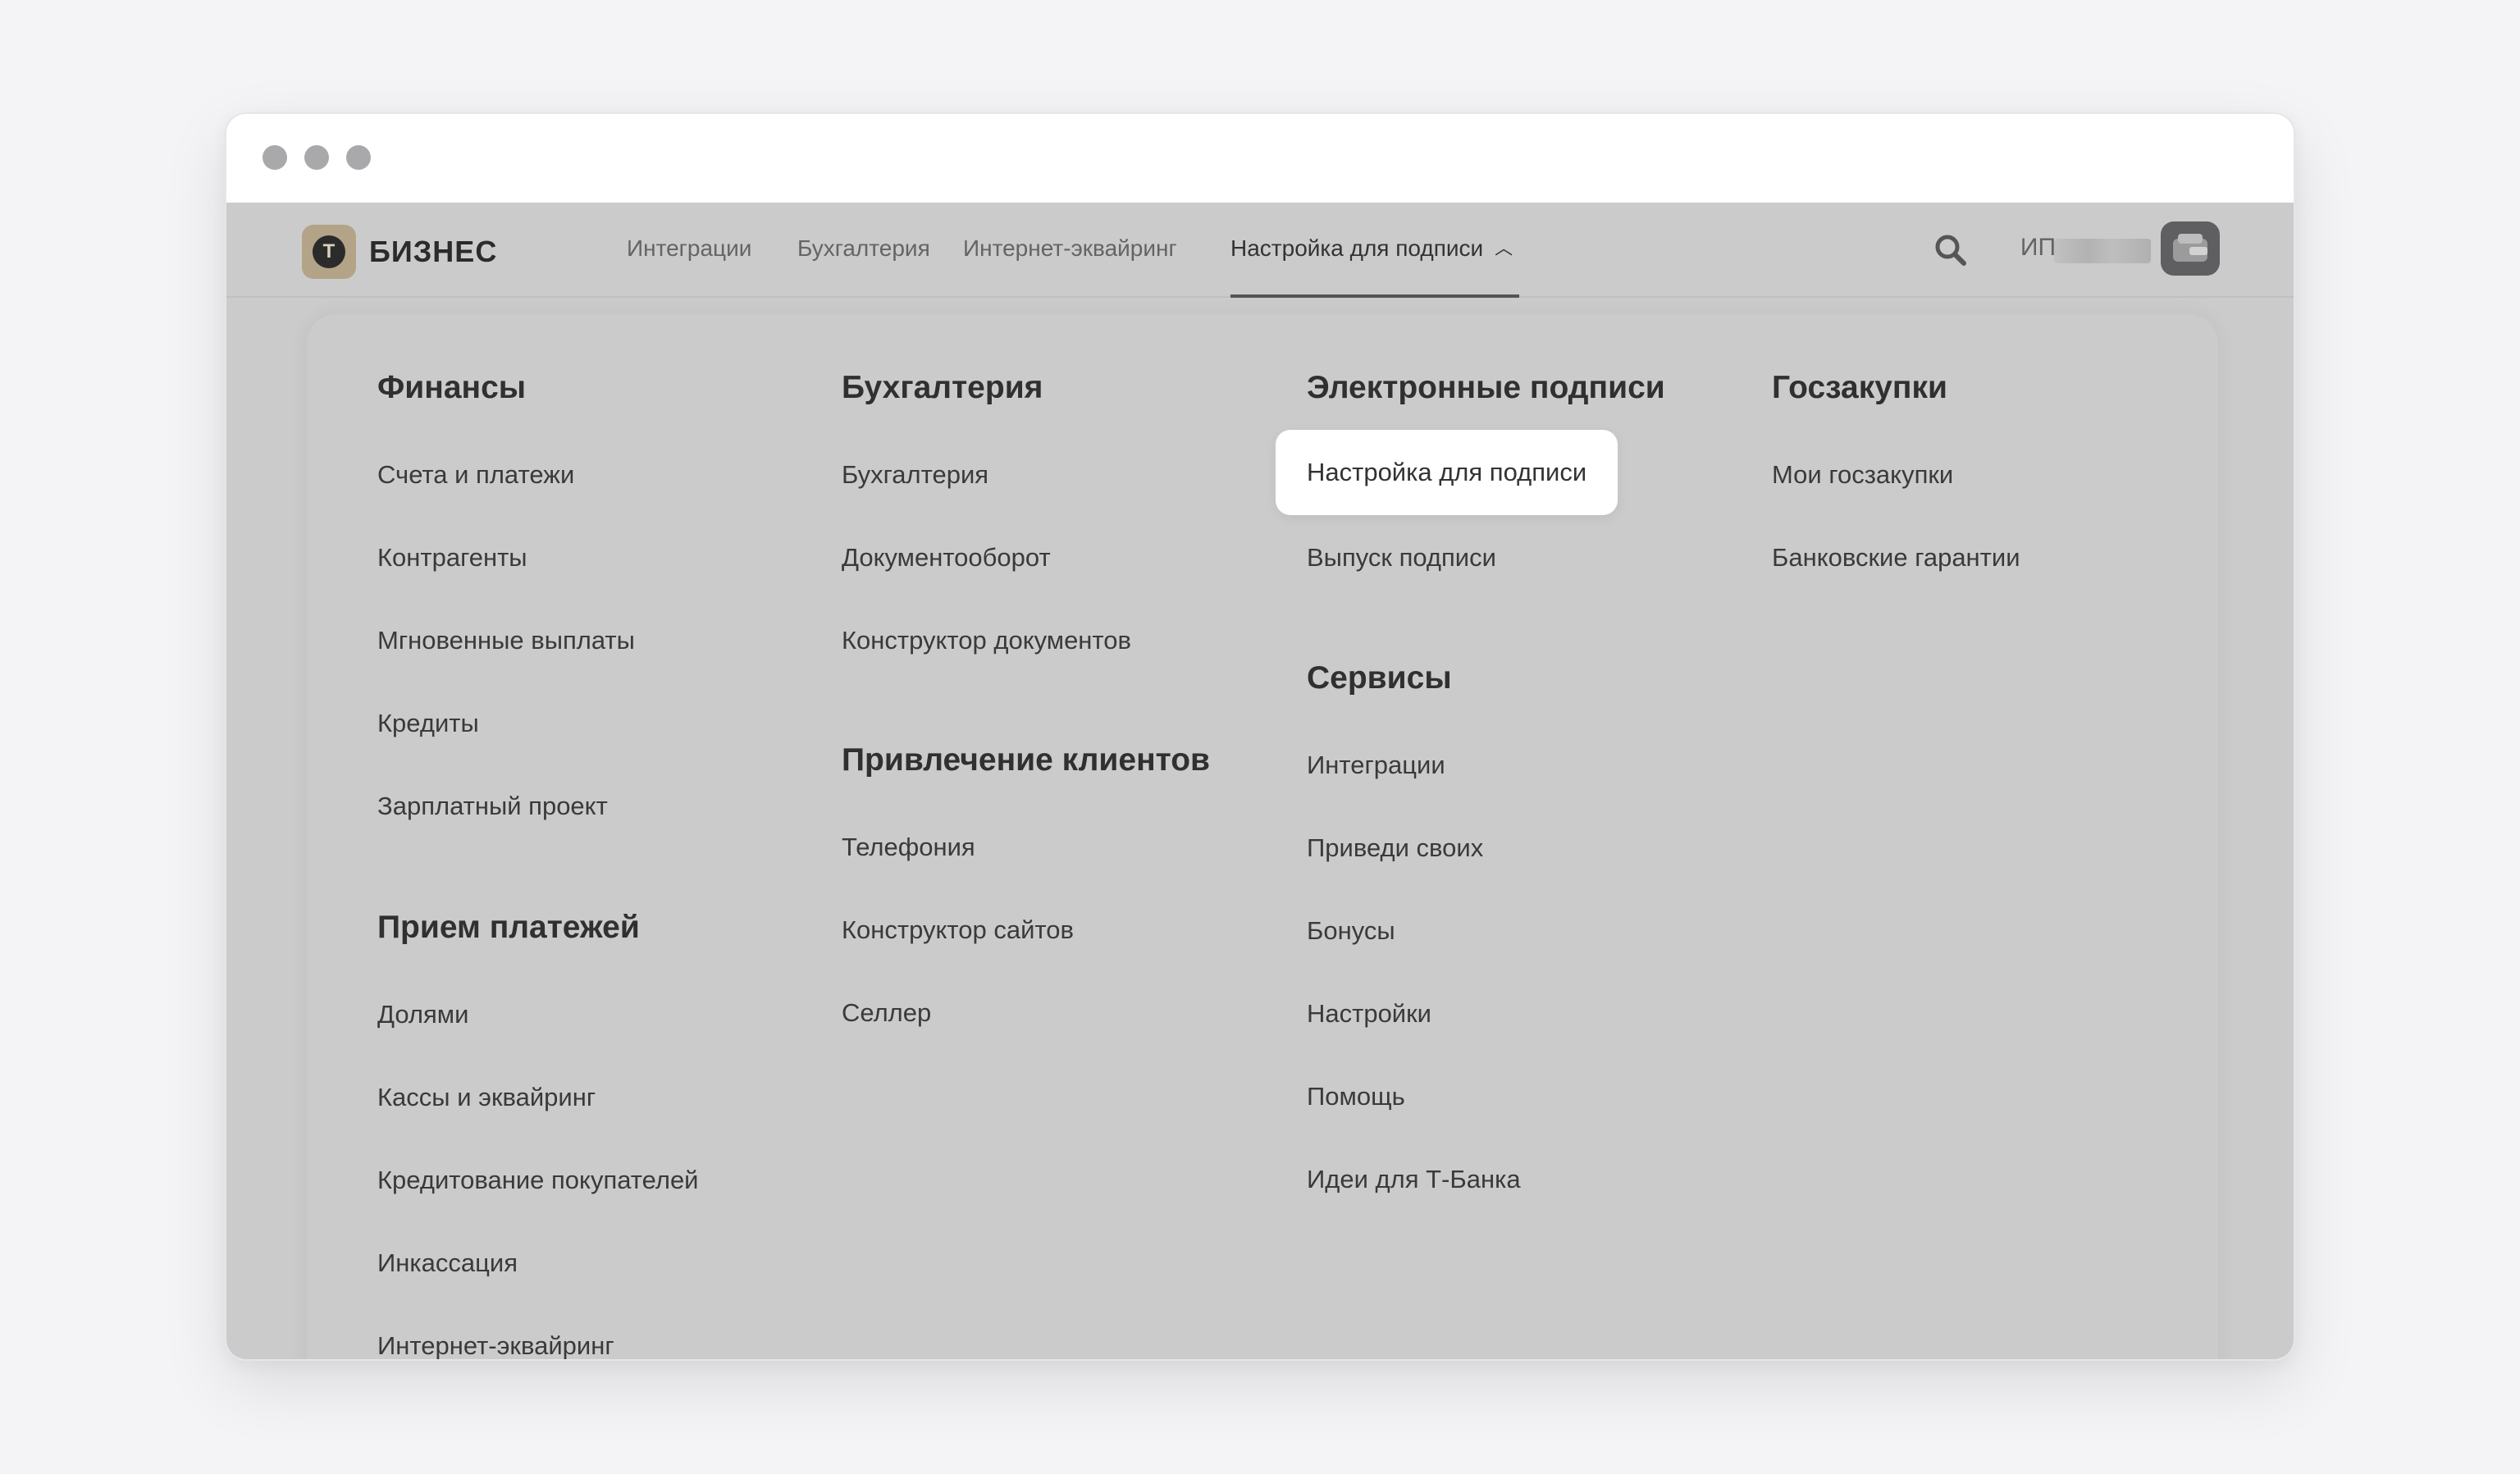  I want to click on logo-letter: Т, so click(329, 252).